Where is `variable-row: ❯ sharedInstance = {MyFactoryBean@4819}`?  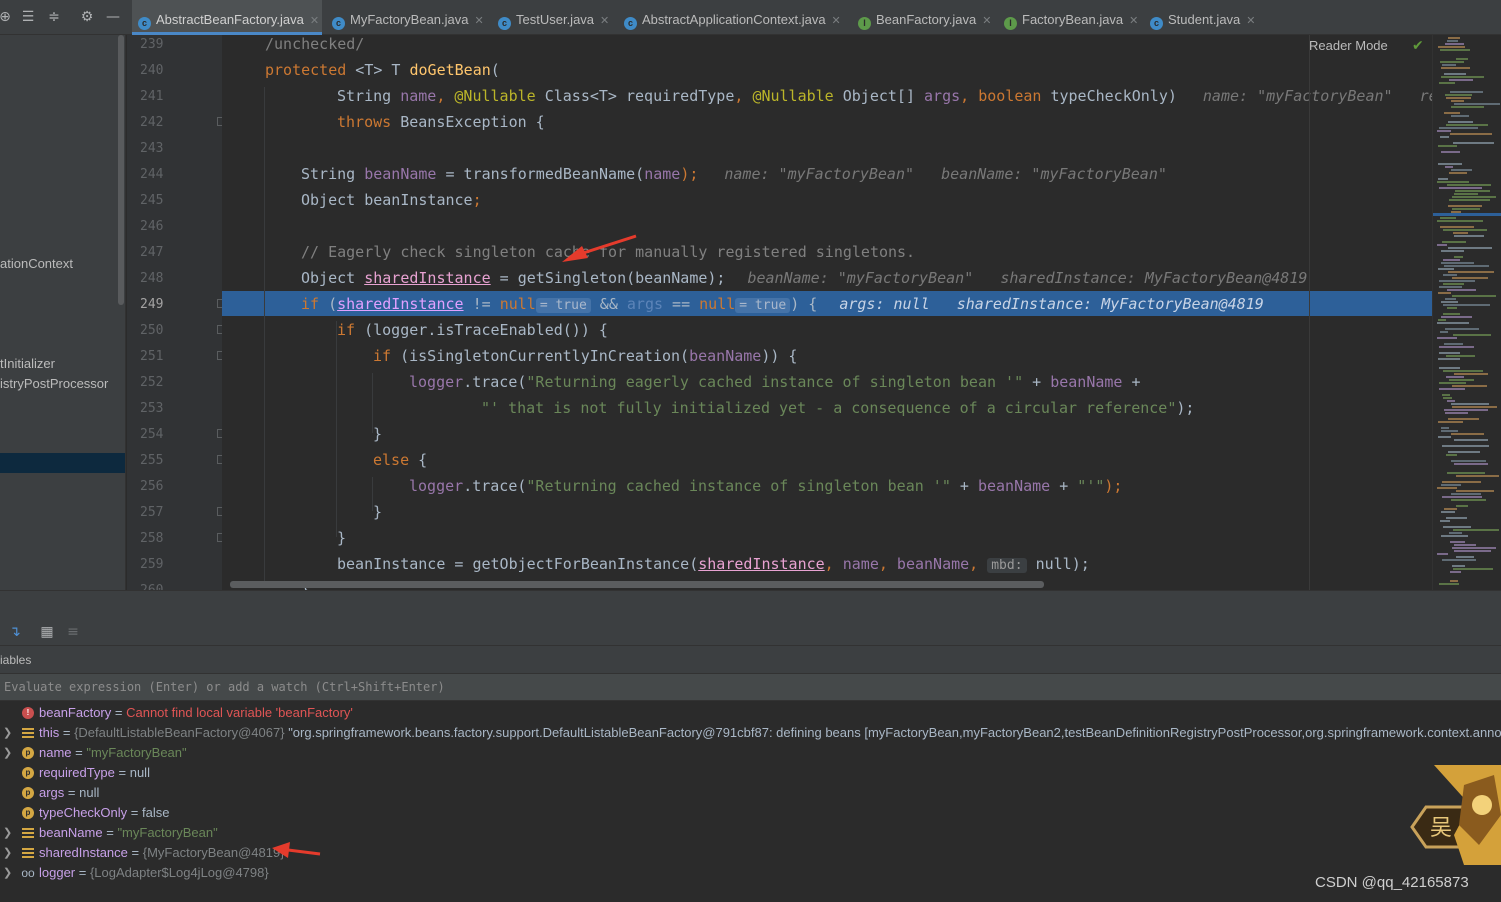
variable-row: ❯ sharedInstance = {MyFactoryBean@4819} is located at coordinates (750, 853).